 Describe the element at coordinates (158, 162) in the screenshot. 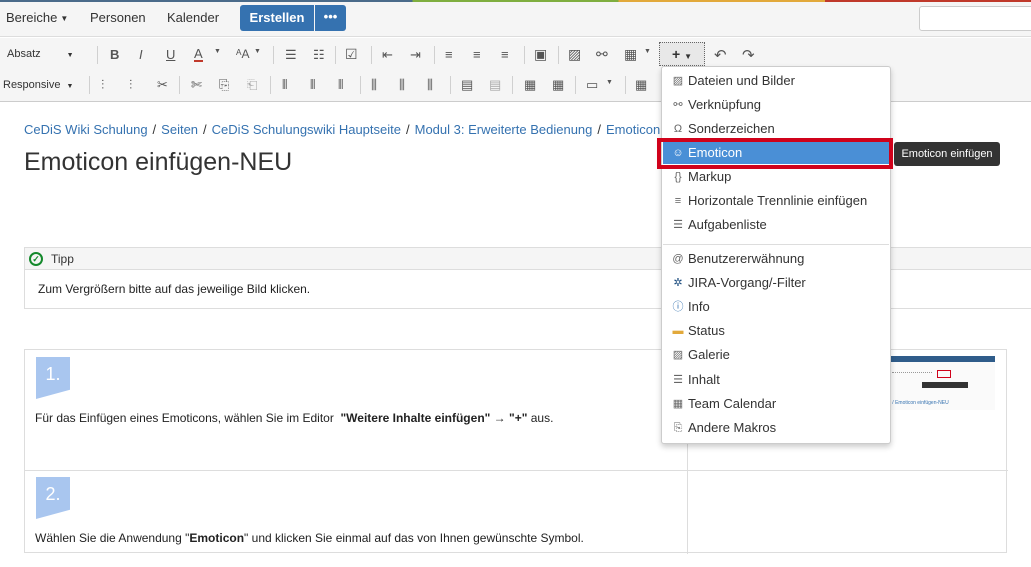

I see `page-title: Emoticon einfügen-NEU` at that location.